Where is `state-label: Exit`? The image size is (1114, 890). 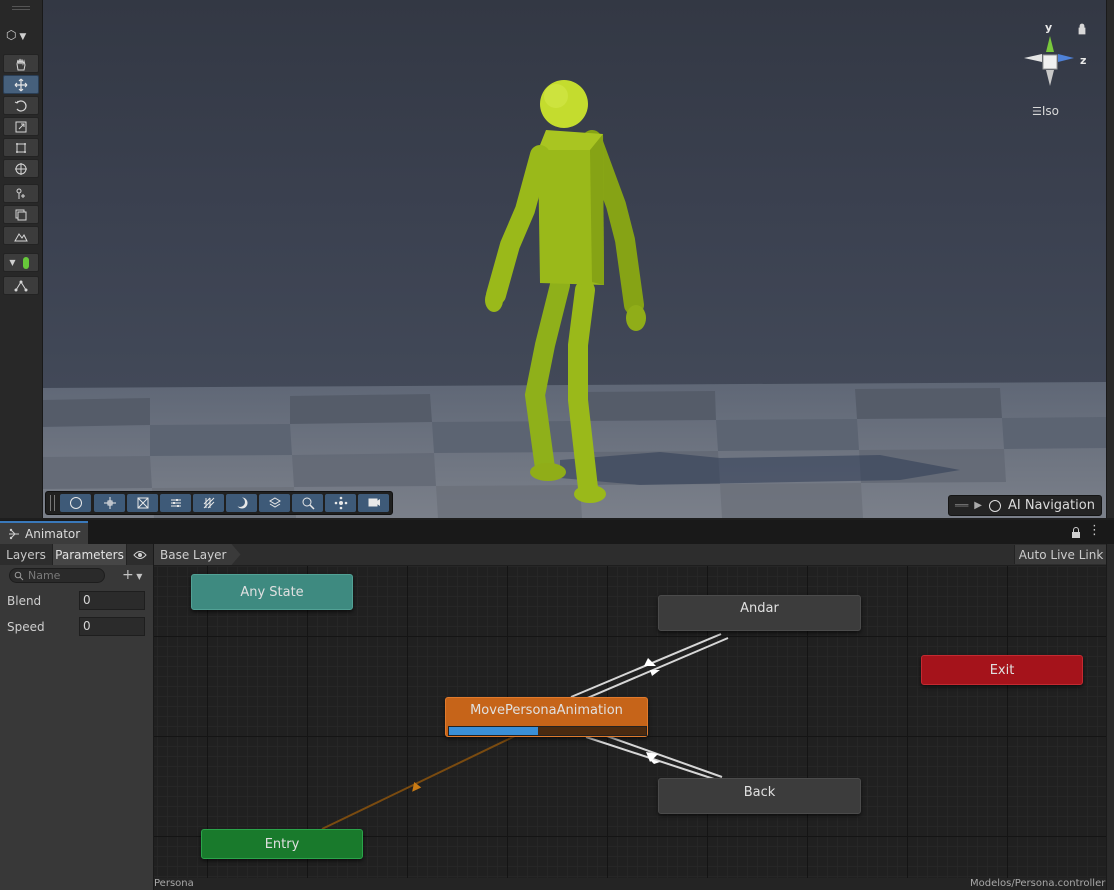
state-label: Exit is located at coordinates (1002, 670).